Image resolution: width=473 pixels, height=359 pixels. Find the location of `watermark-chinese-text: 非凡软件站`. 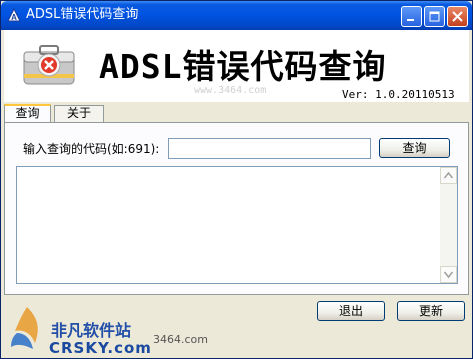

watermark-chinese-text: 非凡软件站 is located at coordinates (91, 330).